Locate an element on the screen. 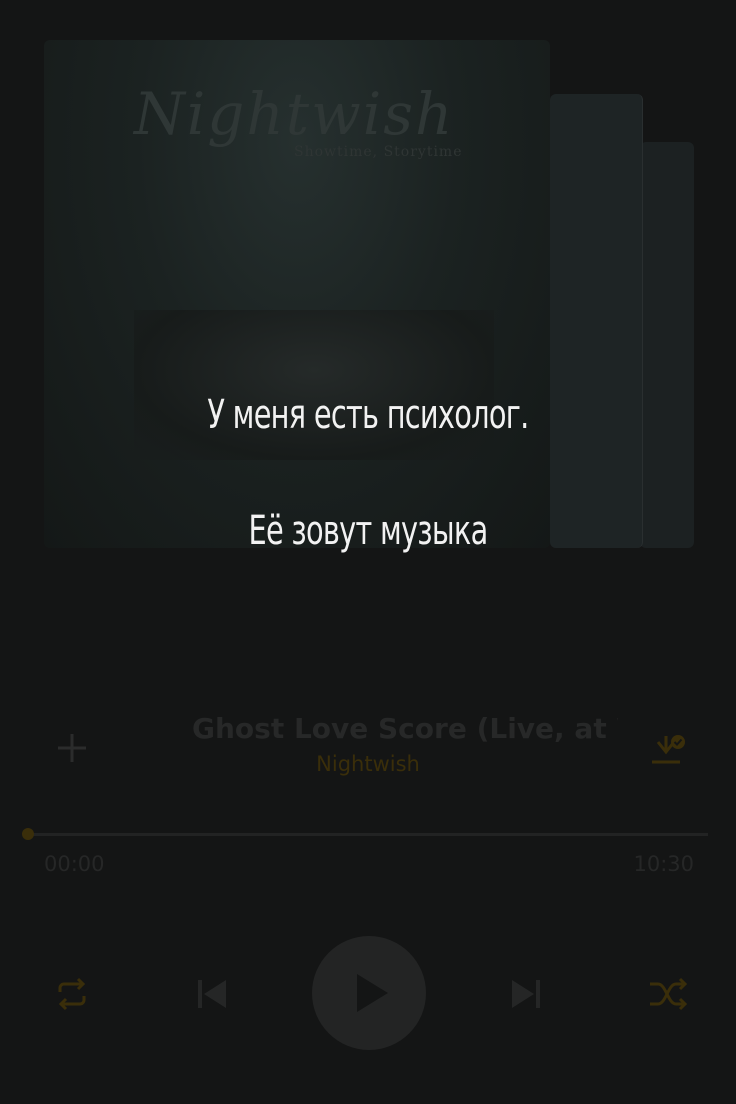 This screenshot has width=736, height=1104. next-track-button is located at coordinates (526, 994).